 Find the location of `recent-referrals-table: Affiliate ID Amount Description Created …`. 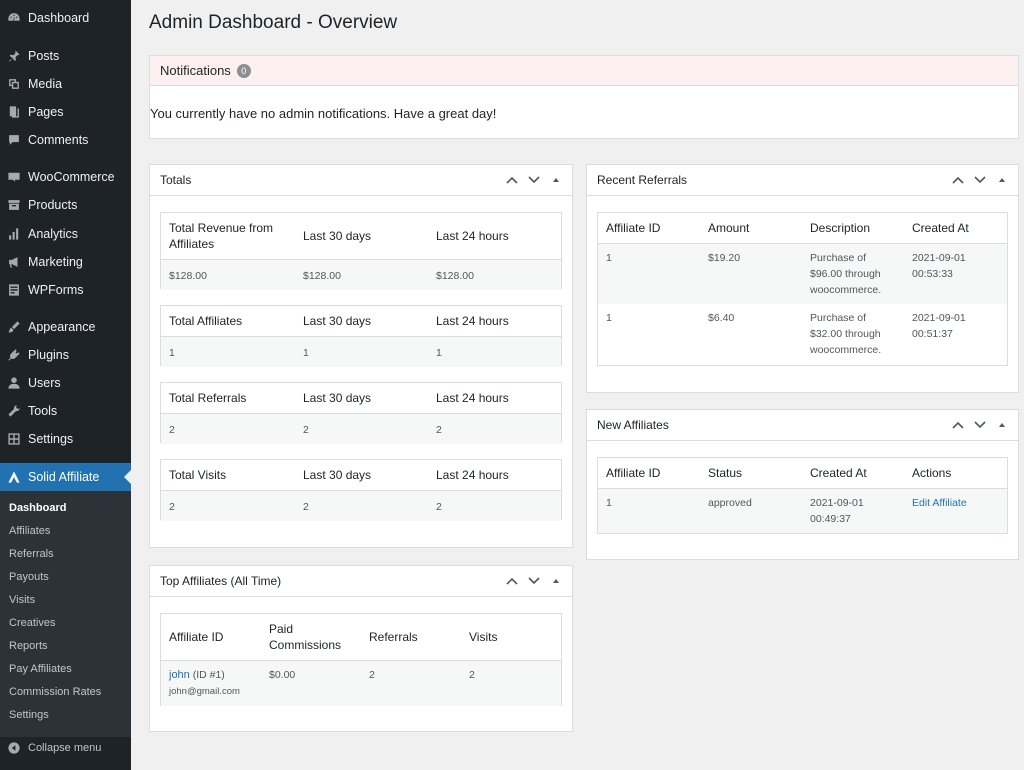

recent-referrals-table: Affiliate ID Amount Description Created … is located at coordinates (802, 289).